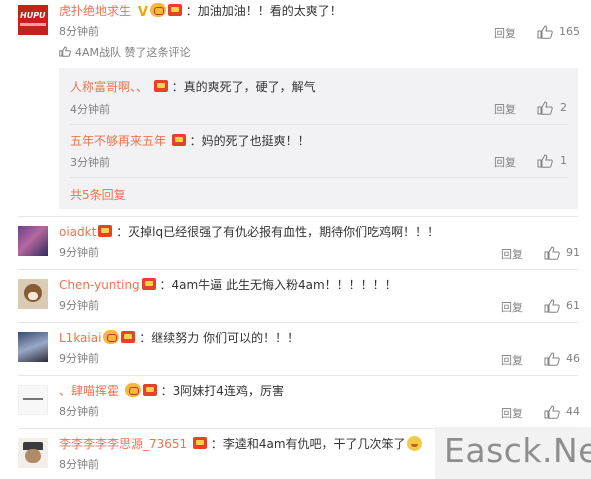  I want to click on comment-username: oiadkt, so click(77, 232).